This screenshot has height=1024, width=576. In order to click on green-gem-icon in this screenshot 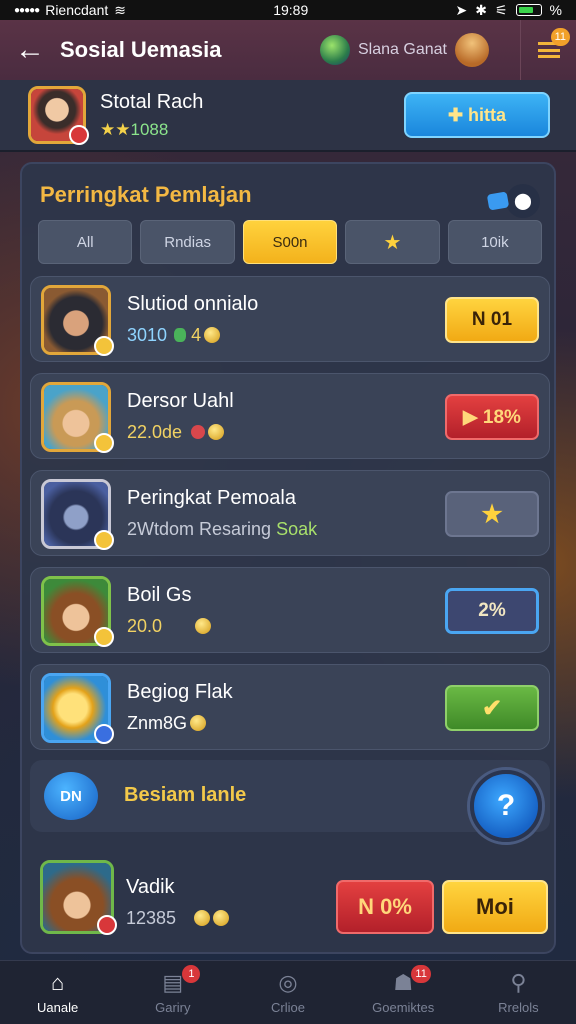, I will do `click(180, 335)`.